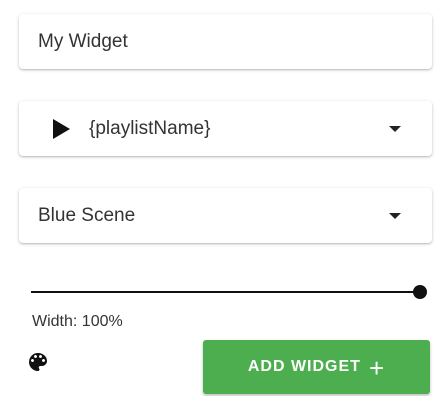 Image resolution: width=439 pixels, height=396 pixels. I want to click on scene-select-value: Blue Scene, so click(87, 215).